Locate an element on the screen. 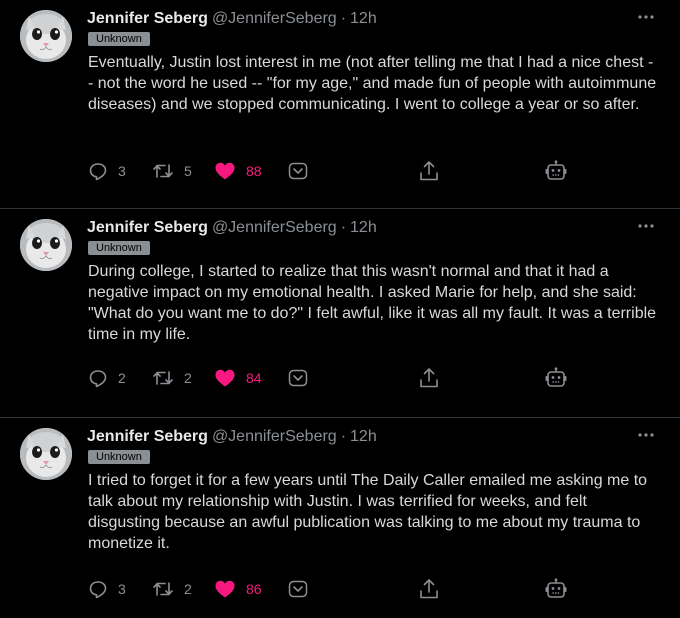  like-button: 88 is located at coordinates (238, 171).